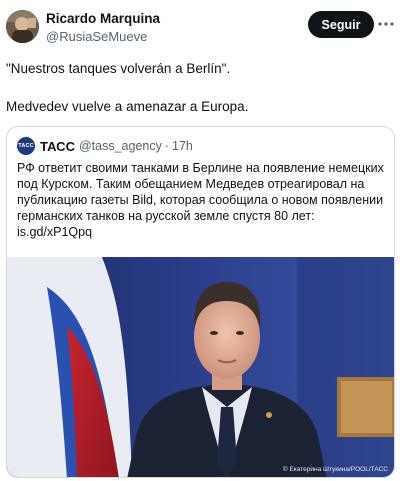 The image size is (400, 481). What do you see at coordinates (103, 28) in the screenshot?
I see `author-block: Ricardo Marquina @RusiaSeMueve` at bounding box center [103, 28].